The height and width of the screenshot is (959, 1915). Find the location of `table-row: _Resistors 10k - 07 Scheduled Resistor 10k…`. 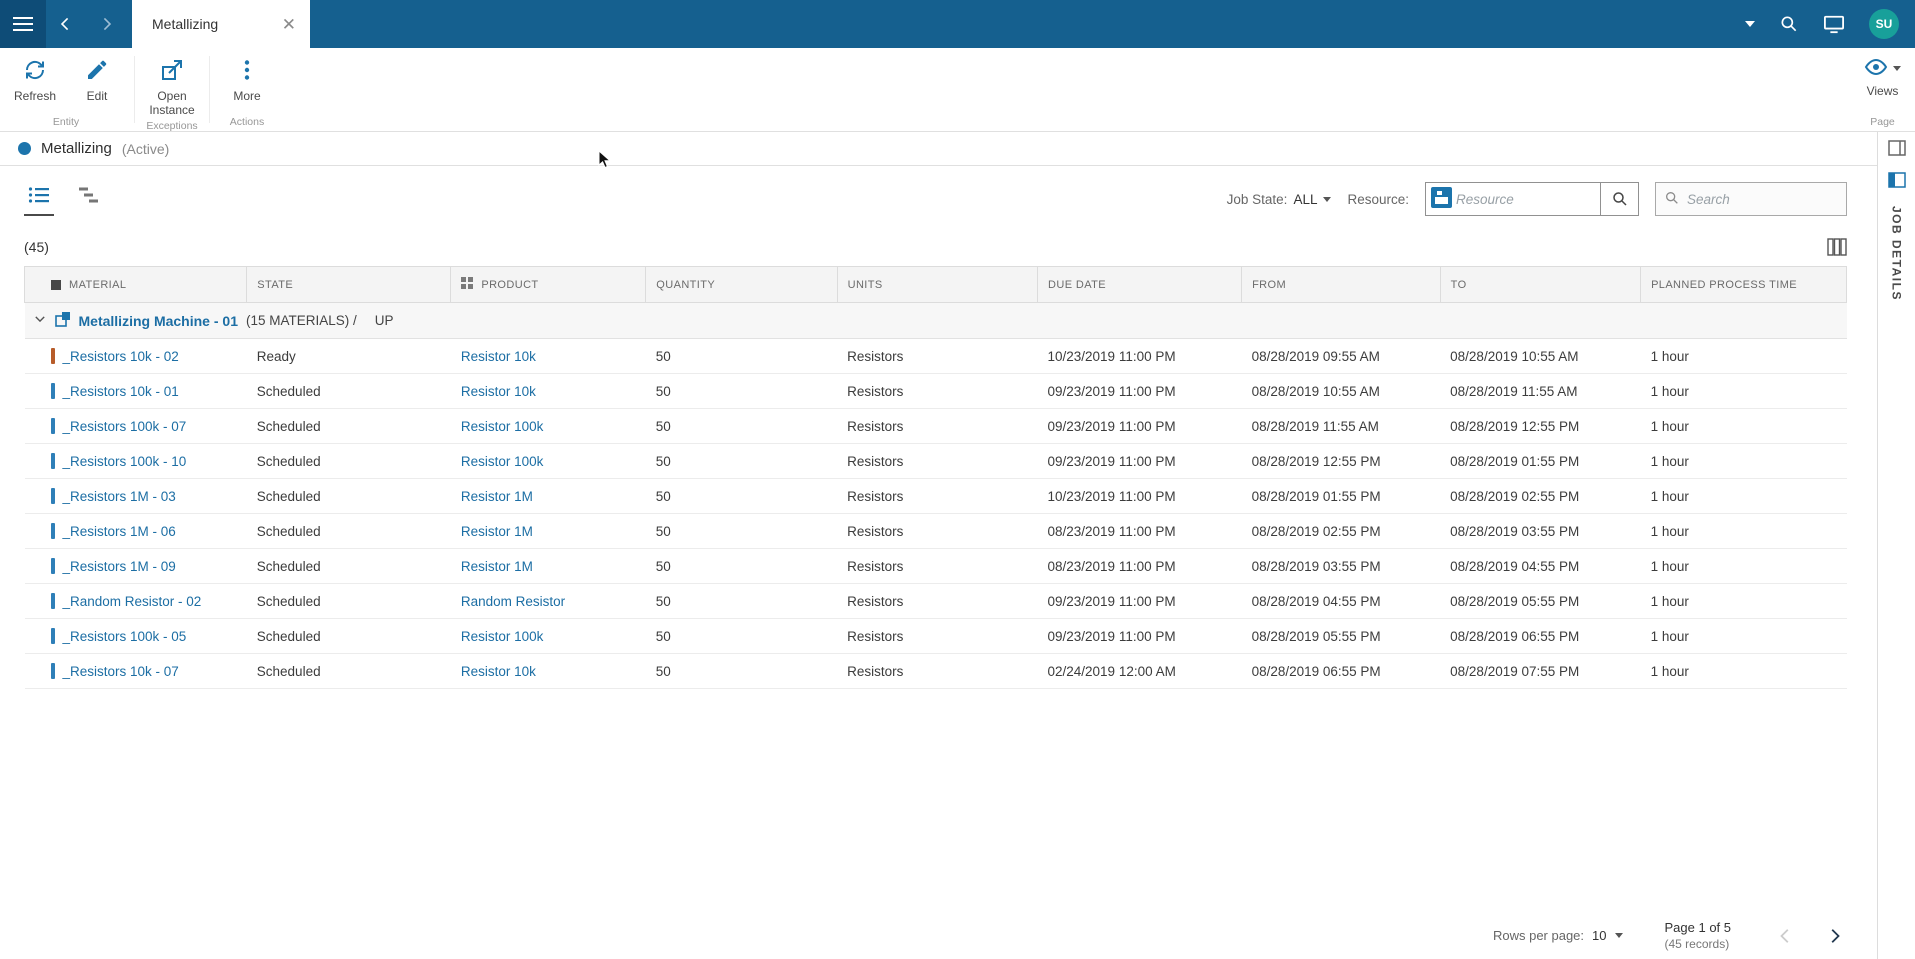

table-row: _Resistors 10k - 07 Scheduled Resistor 10k… is located at coordinates (935, 671).